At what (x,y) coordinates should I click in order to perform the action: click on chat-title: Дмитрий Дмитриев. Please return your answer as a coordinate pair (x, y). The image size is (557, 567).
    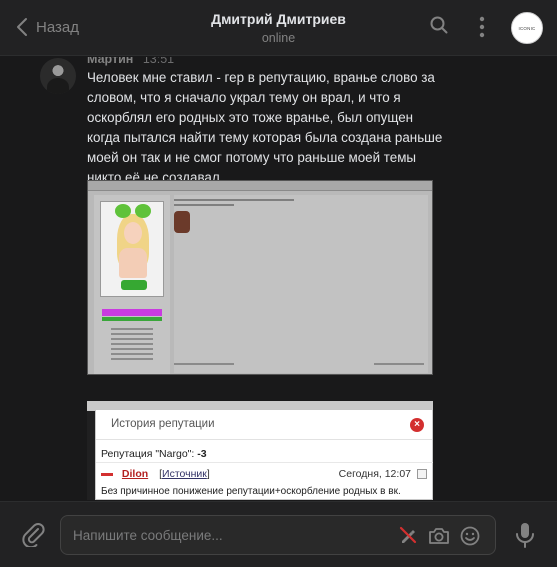
    Looking at the image, I should click on (278, 19).